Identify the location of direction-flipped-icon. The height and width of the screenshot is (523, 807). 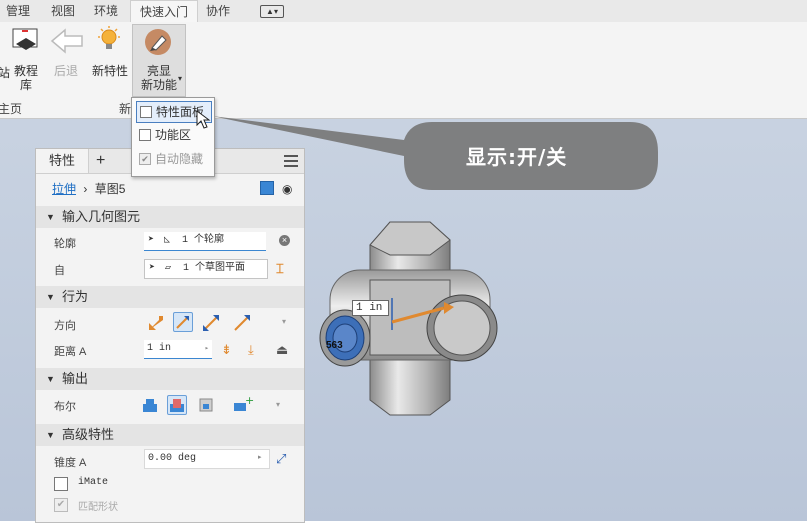
(183, 322).